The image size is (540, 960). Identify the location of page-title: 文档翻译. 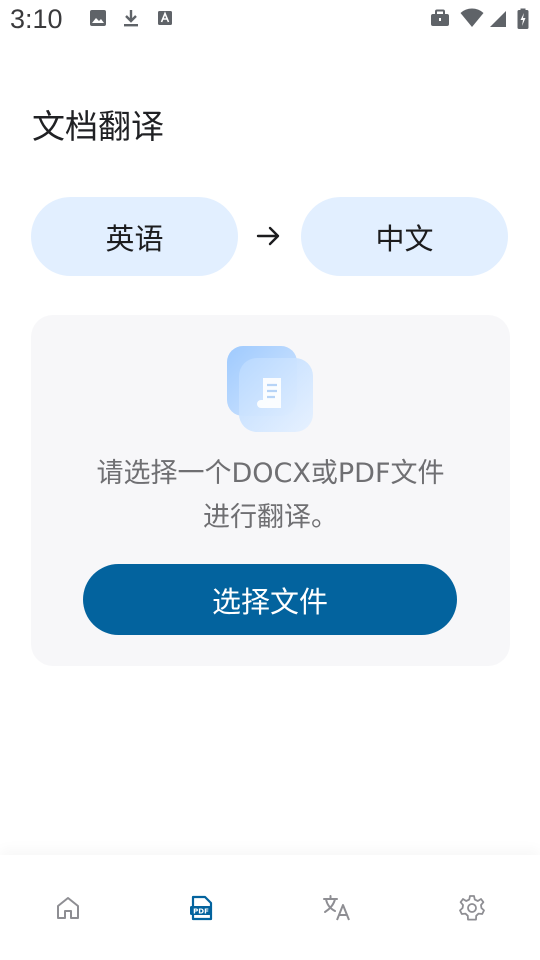
(98, 126).